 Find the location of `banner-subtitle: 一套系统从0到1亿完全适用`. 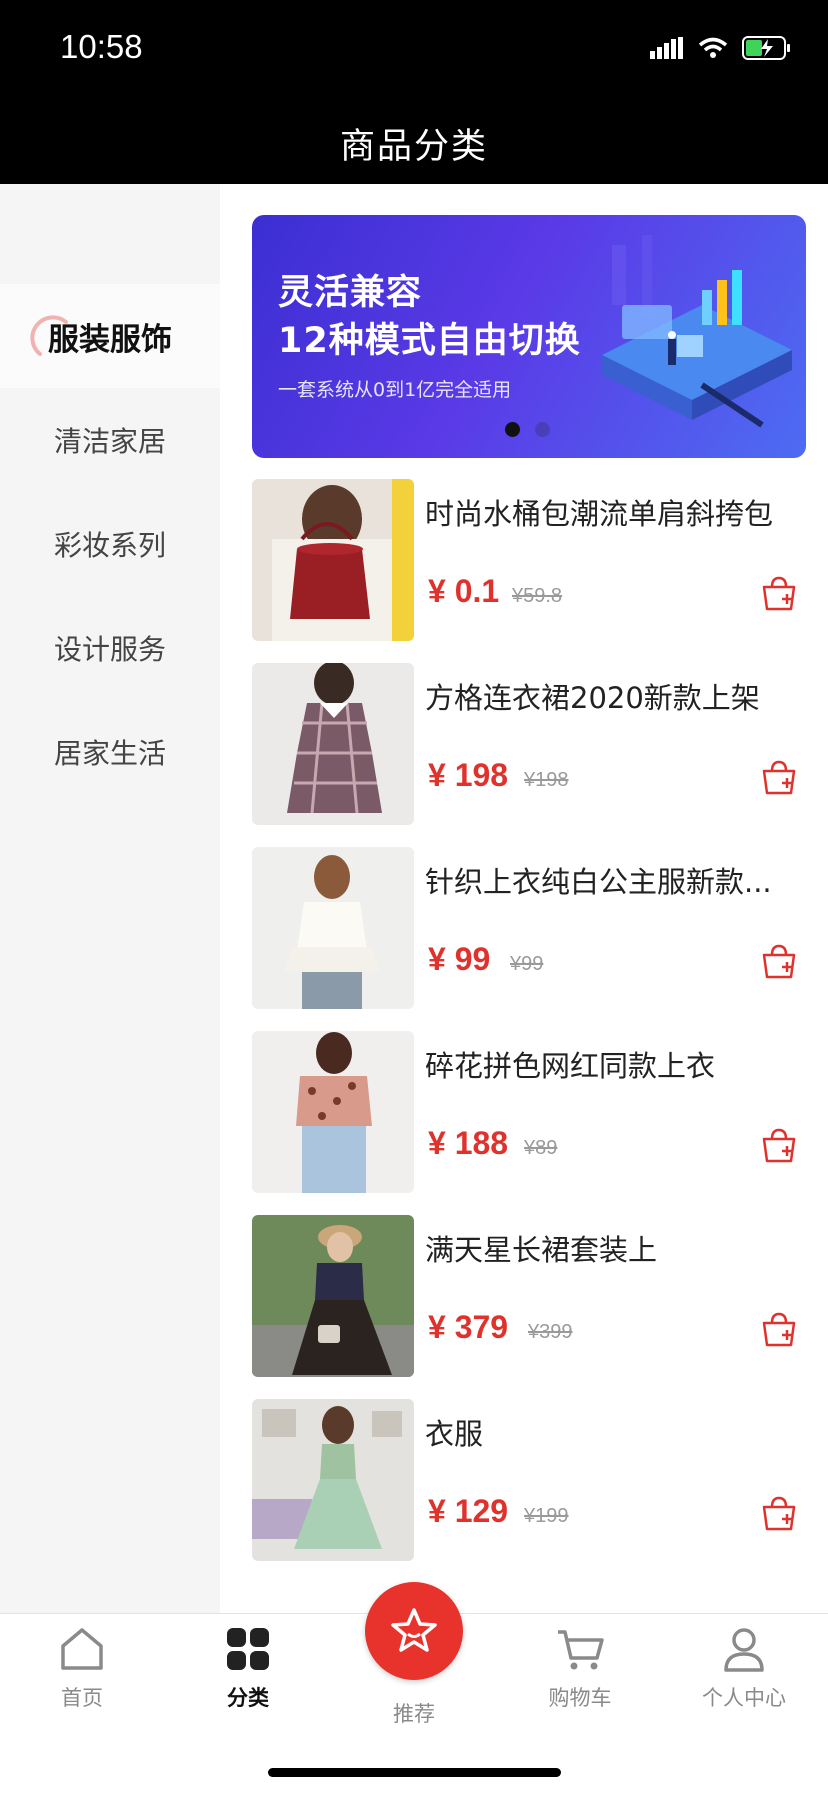

banner-subtitle: 一套系统从0到1亿完全适用 is located at coordinates (395, 390).